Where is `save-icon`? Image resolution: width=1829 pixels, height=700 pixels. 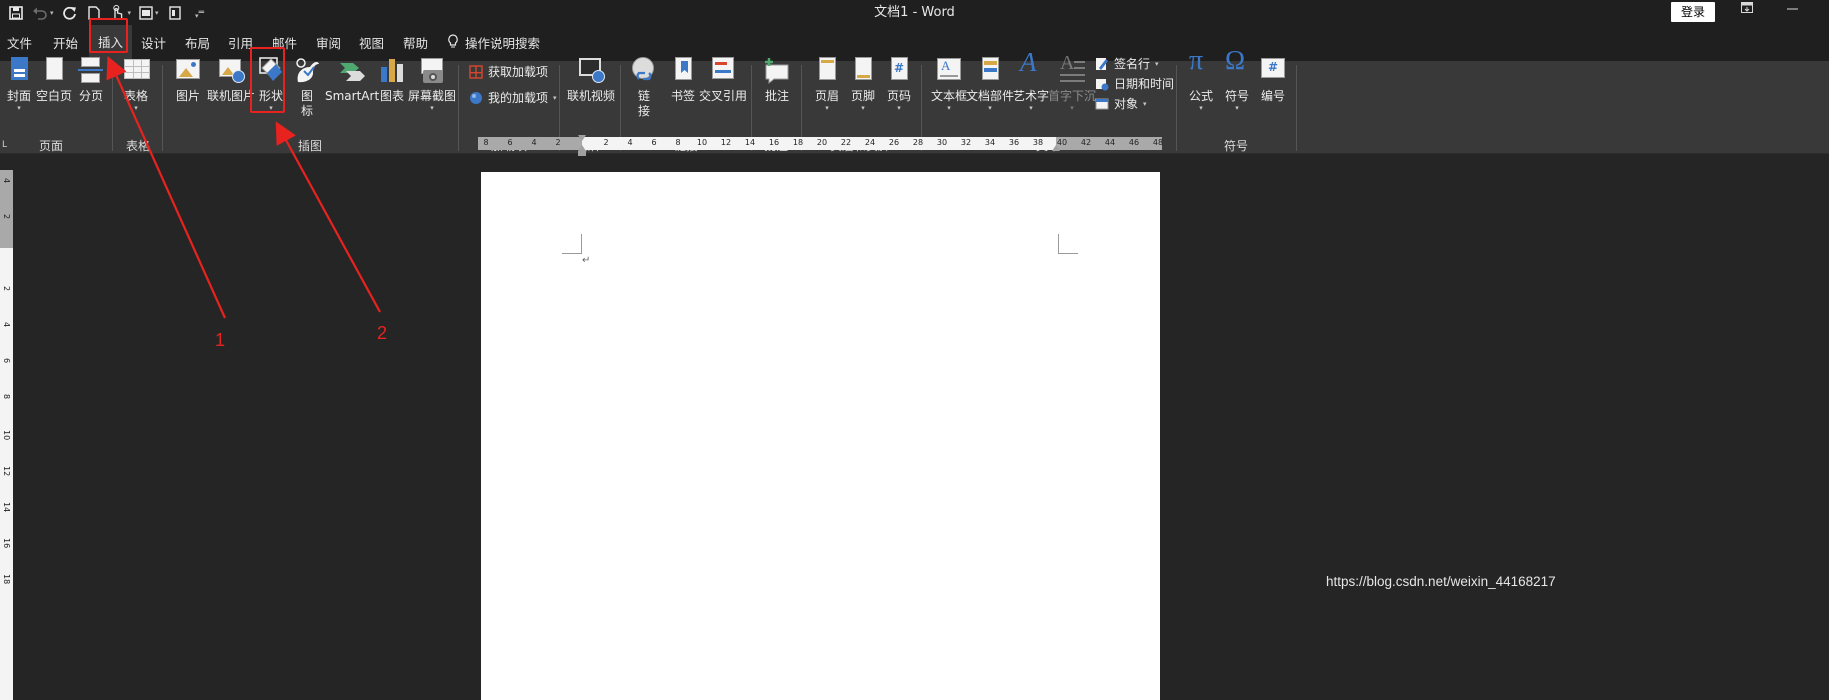 save-icon is located at coordinates (16, 13).